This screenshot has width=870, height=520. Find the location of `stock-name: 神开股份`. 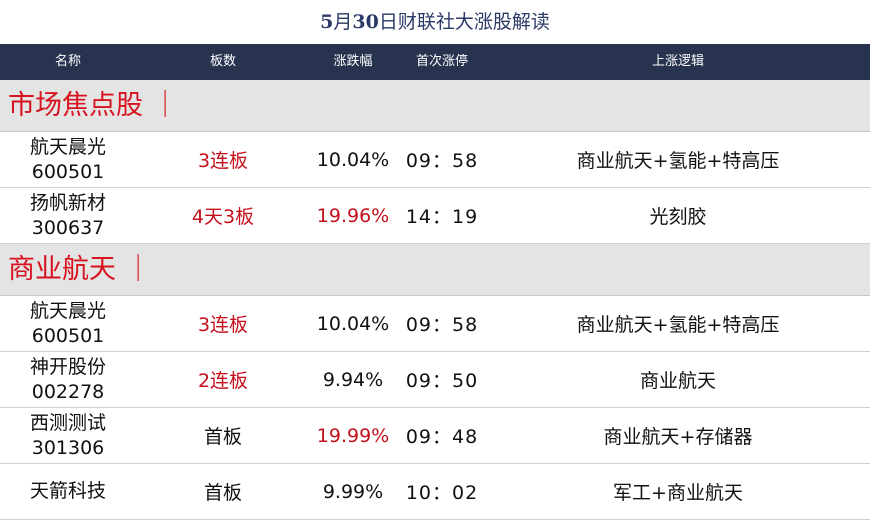

stock-name: 神开股份 is located at coordinates (67, 366).